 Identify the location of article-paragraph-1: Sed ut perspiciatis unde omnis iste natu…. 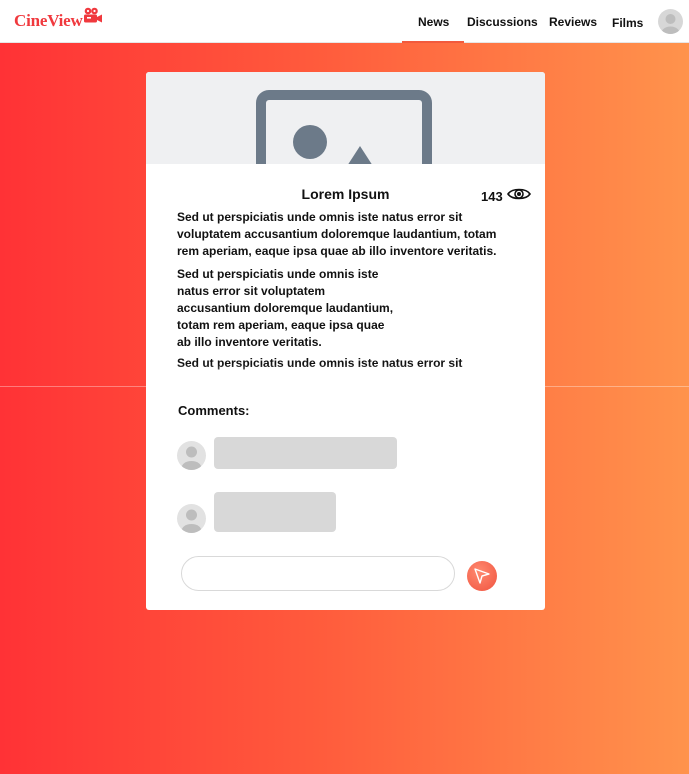
(336, 234).